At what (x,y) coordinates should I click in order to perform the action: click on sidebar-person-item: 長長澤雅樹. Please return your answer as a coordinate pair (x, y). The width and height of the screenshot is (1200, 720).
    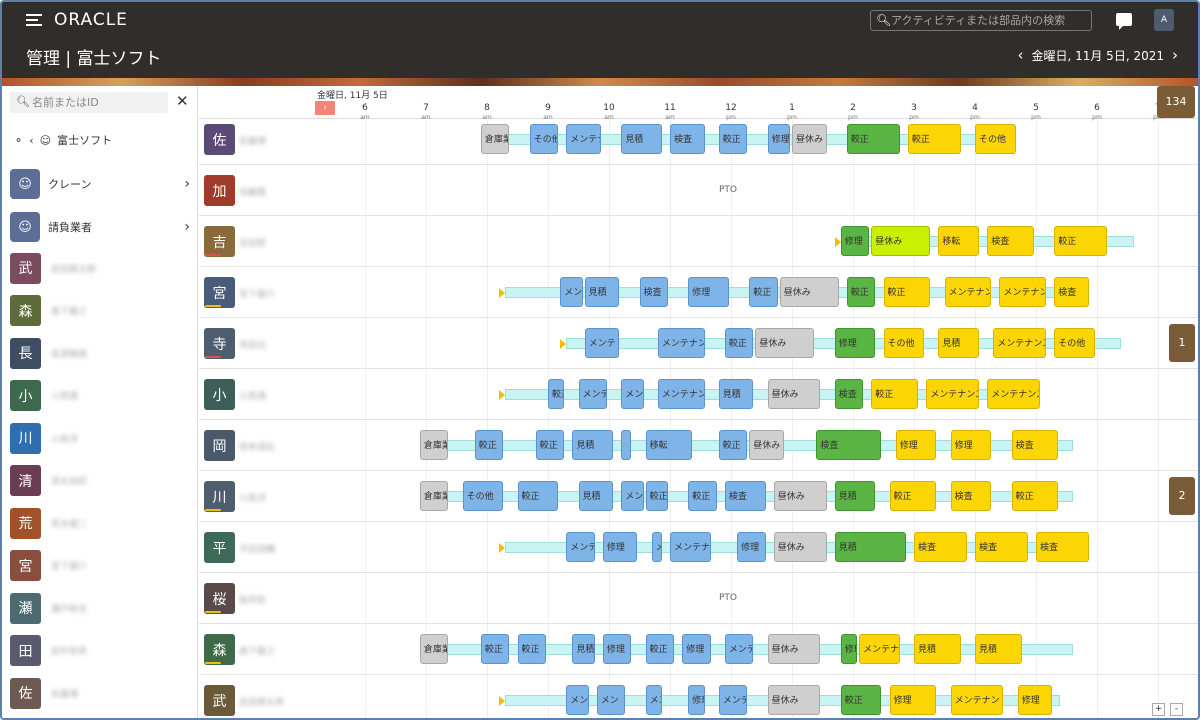
    Looking at the image, I should click on (100, 353).